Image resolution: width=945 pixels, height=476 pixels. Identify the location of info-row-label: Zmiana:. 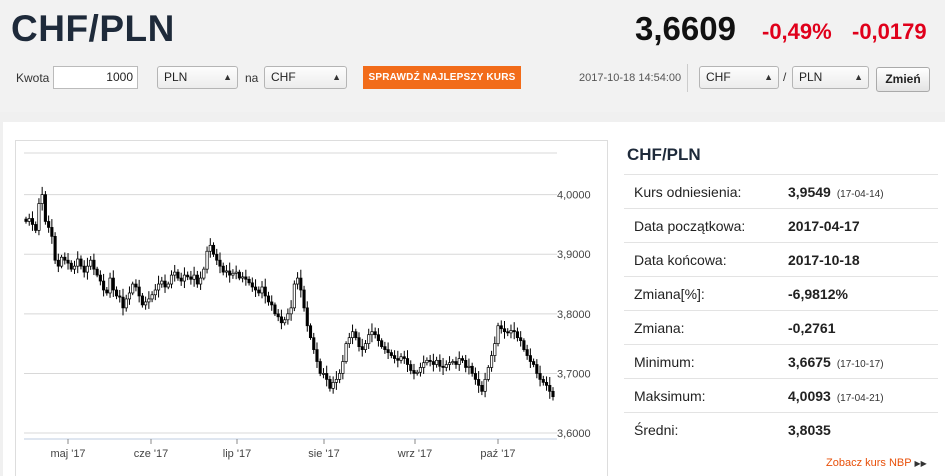
(659, 328).